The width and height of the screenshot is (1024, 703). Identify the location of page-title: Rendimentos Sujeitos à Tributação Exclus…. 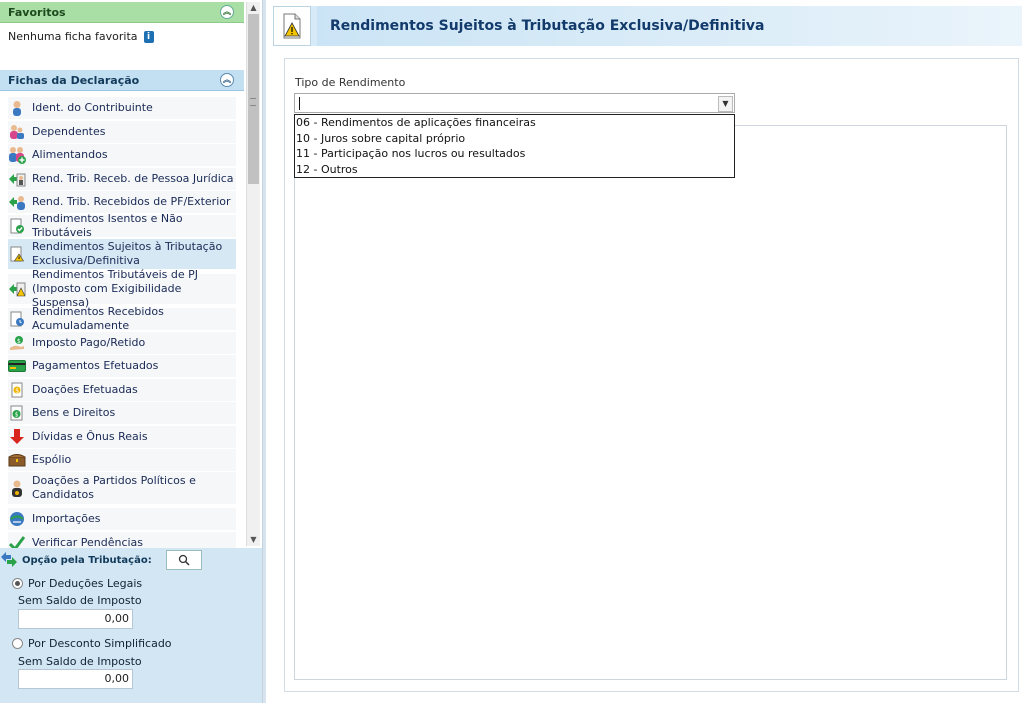
(669, 26).